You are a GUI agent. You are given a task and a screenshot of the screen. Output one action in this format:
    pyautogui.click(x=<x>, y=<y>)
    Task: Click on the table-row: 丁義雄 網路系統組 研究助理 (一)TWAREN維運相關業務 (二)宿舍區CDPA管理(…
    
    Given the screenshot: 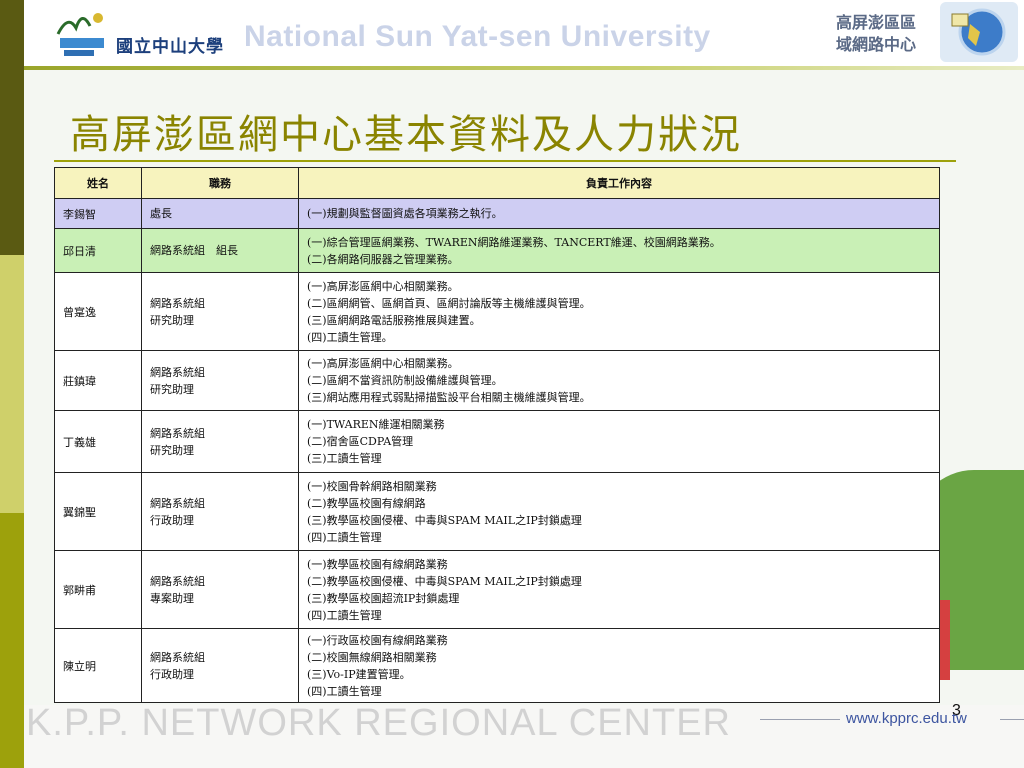 What is the action you would take?
    pyautogui.click(x=497, y=441)
    